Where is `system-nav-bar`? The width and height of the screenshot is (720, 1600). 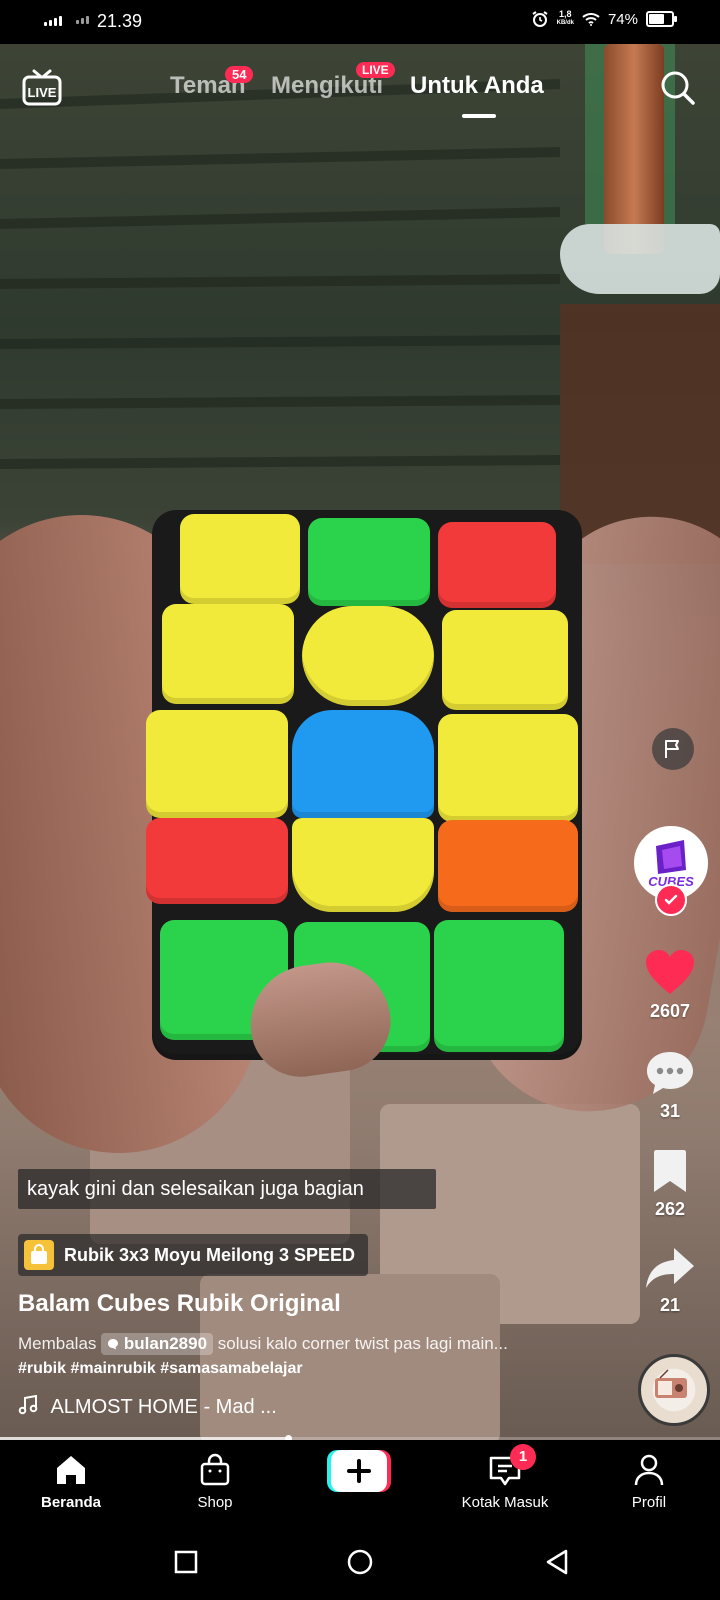
system-nav-bar is located at coordinates (360, 1562).